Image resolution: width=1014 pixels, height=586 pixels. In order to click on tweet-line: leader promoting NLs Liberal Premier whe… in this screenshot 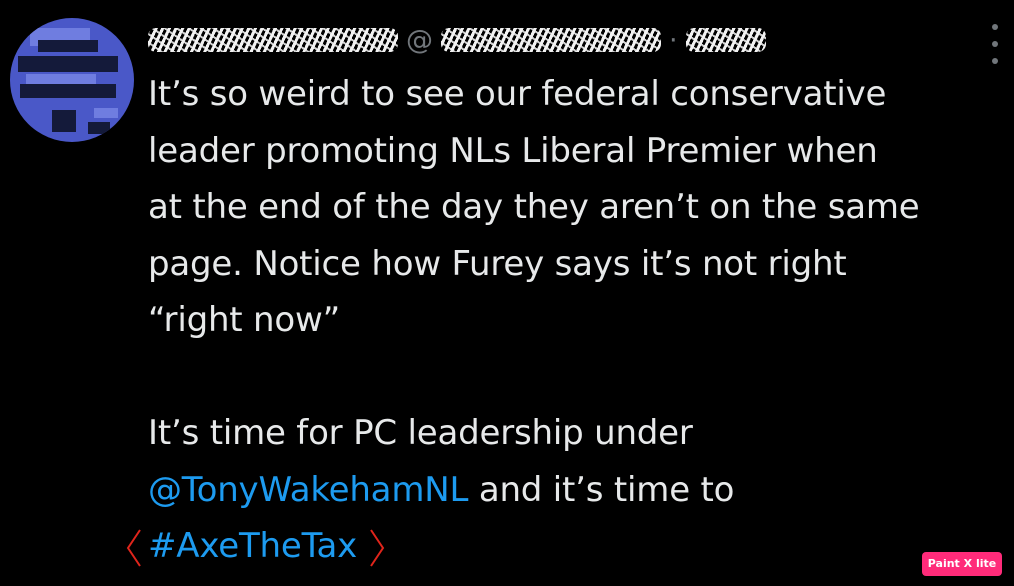, I will do `click(513, 150)`.